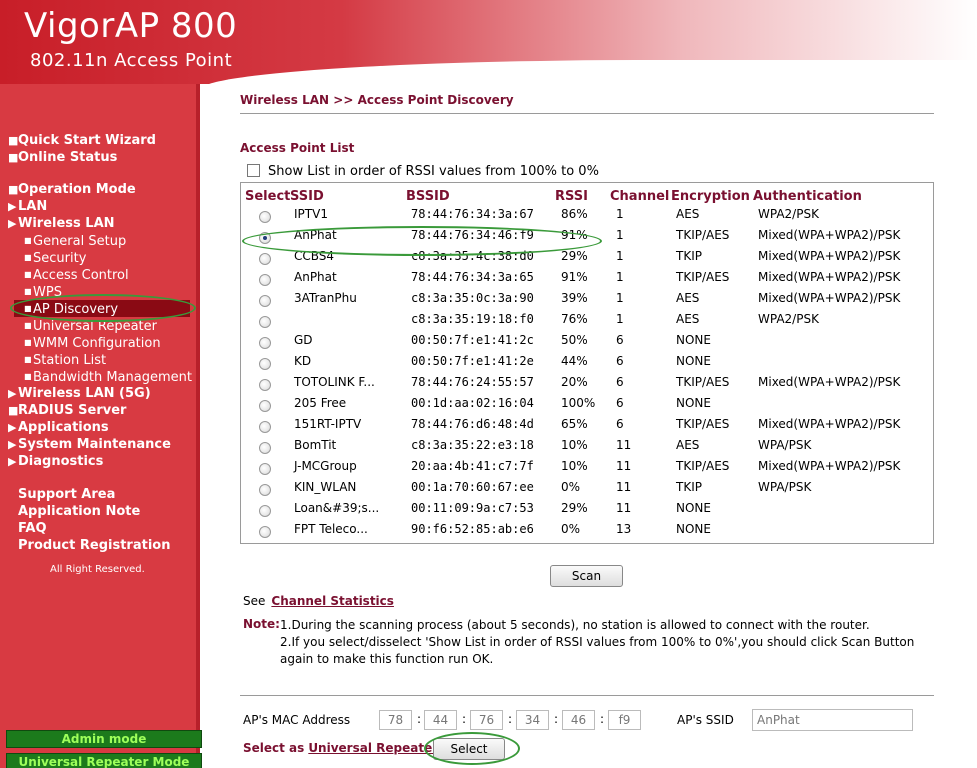  What do you see at coordinates (832, 720) in the screenshot?
I see `ap-ssid-field: AnPhat` at bounding box center [832, 720].